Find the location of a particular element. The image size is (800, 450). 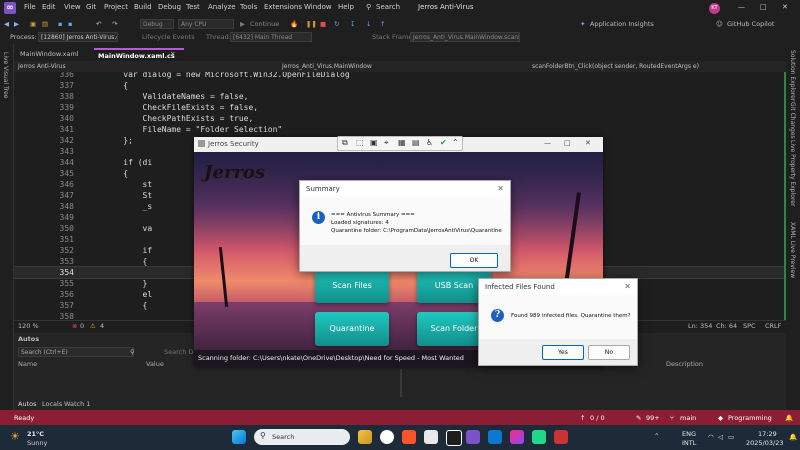

application-insights-button: Application Insights is located at coordinates (622, 24).